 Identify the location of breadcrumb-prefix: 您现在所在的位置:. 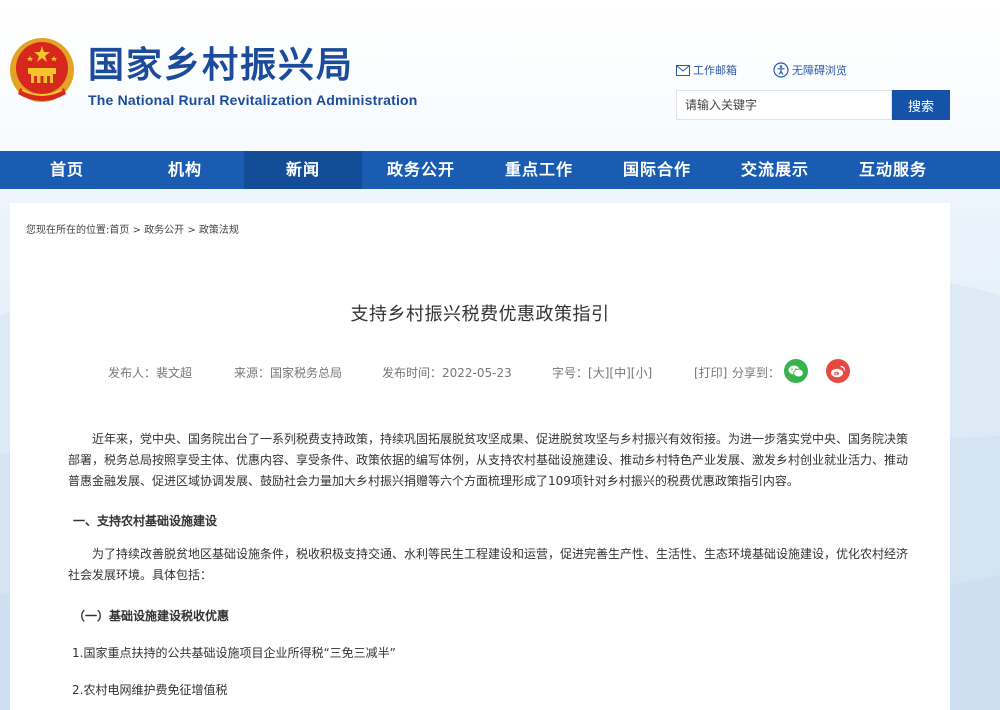
(68, 230).